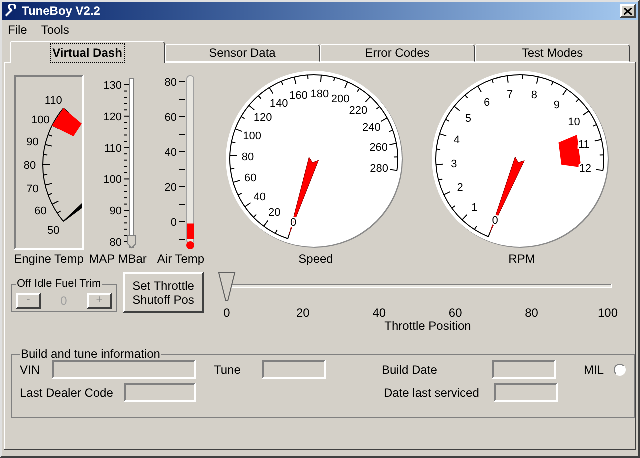  Describe the element at coordinates (358, 111) in the screenshot. I see `tick-label: 220` at that location.